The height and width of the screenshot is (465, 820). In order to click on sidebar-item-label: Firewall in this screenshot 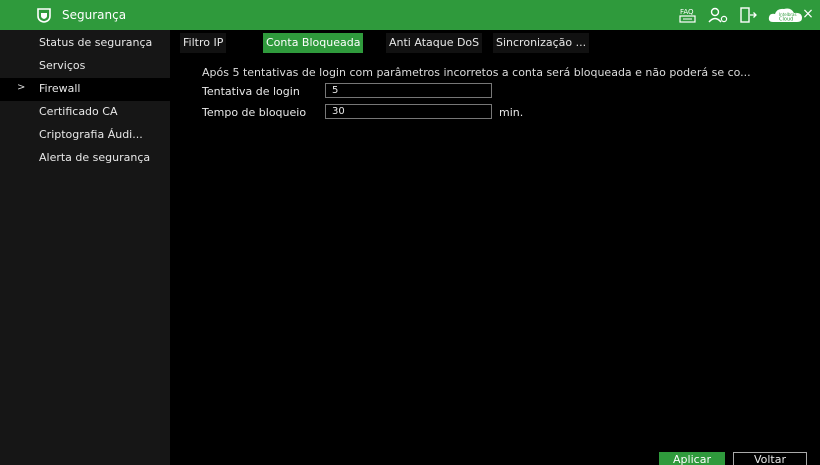, I will do `click(60, 88)`.